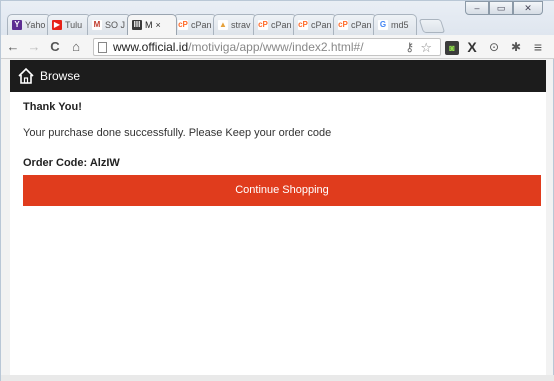 Image resolution: width=554 pixels, height=381 pixels. What do you see at coordinates (115, 25) in the screenshot?
I see `tab-label: SO J` at bounding box center [115, 25].